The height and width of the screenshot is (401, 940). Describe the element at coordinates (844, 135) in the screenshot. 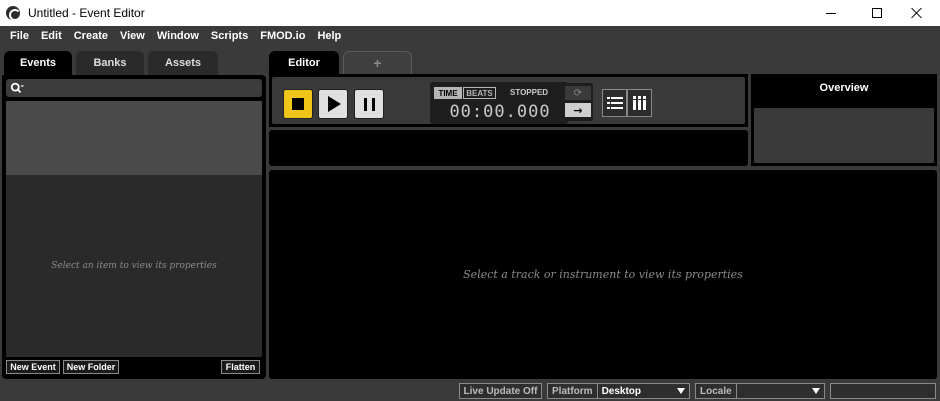

I see `overview-content` at that location.